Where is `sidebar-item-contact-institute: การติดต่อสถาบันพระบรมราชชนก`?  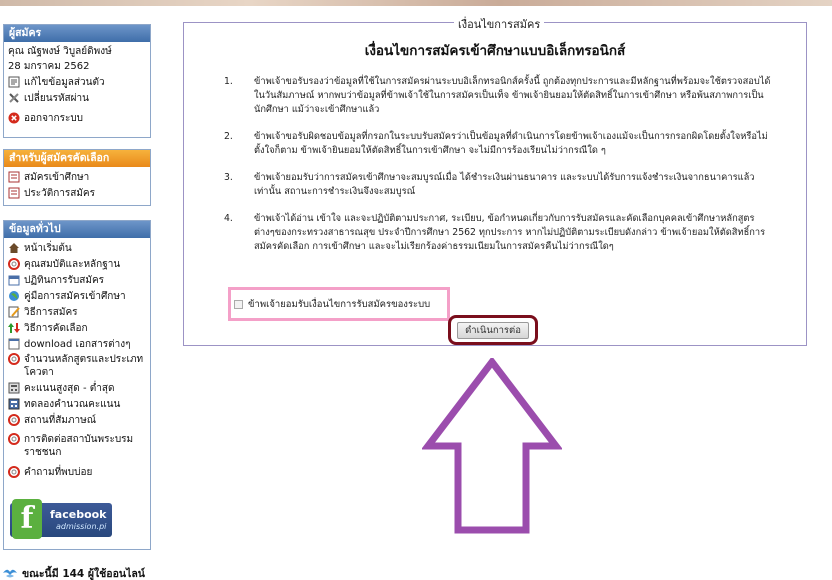 sidebar-item-contact-institute: การติดต่อสถาบันพระบรมราชชนก is located at coordinates (77, 446).